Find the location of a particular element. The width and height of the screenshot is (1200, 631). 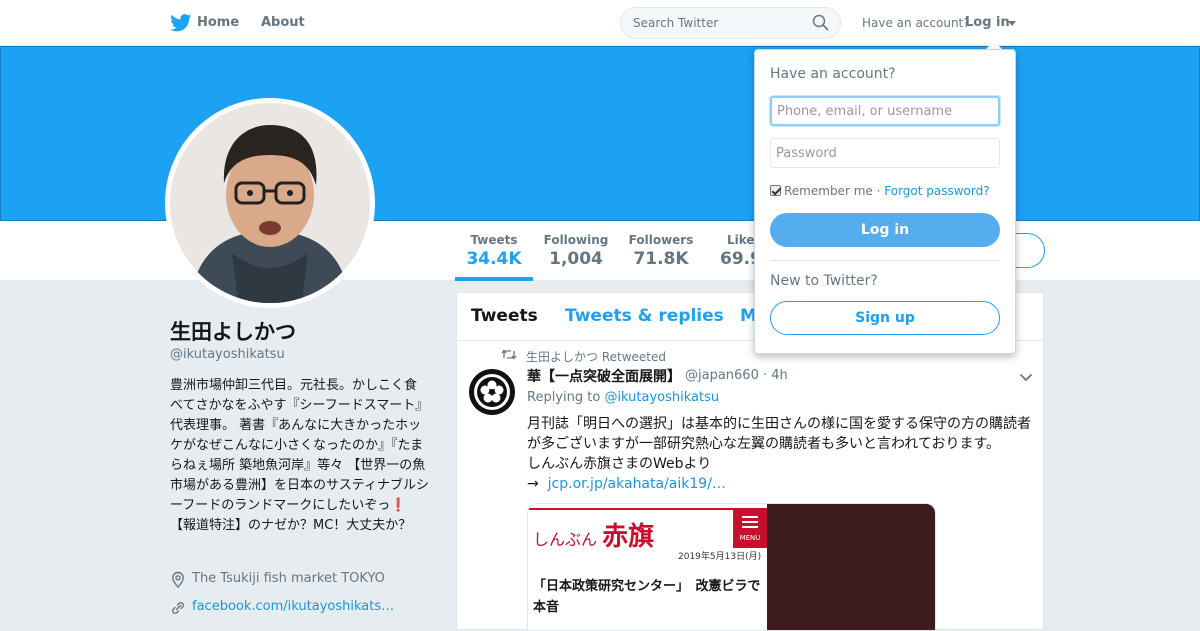

retweet-icon is located at coordinates (509, 354).